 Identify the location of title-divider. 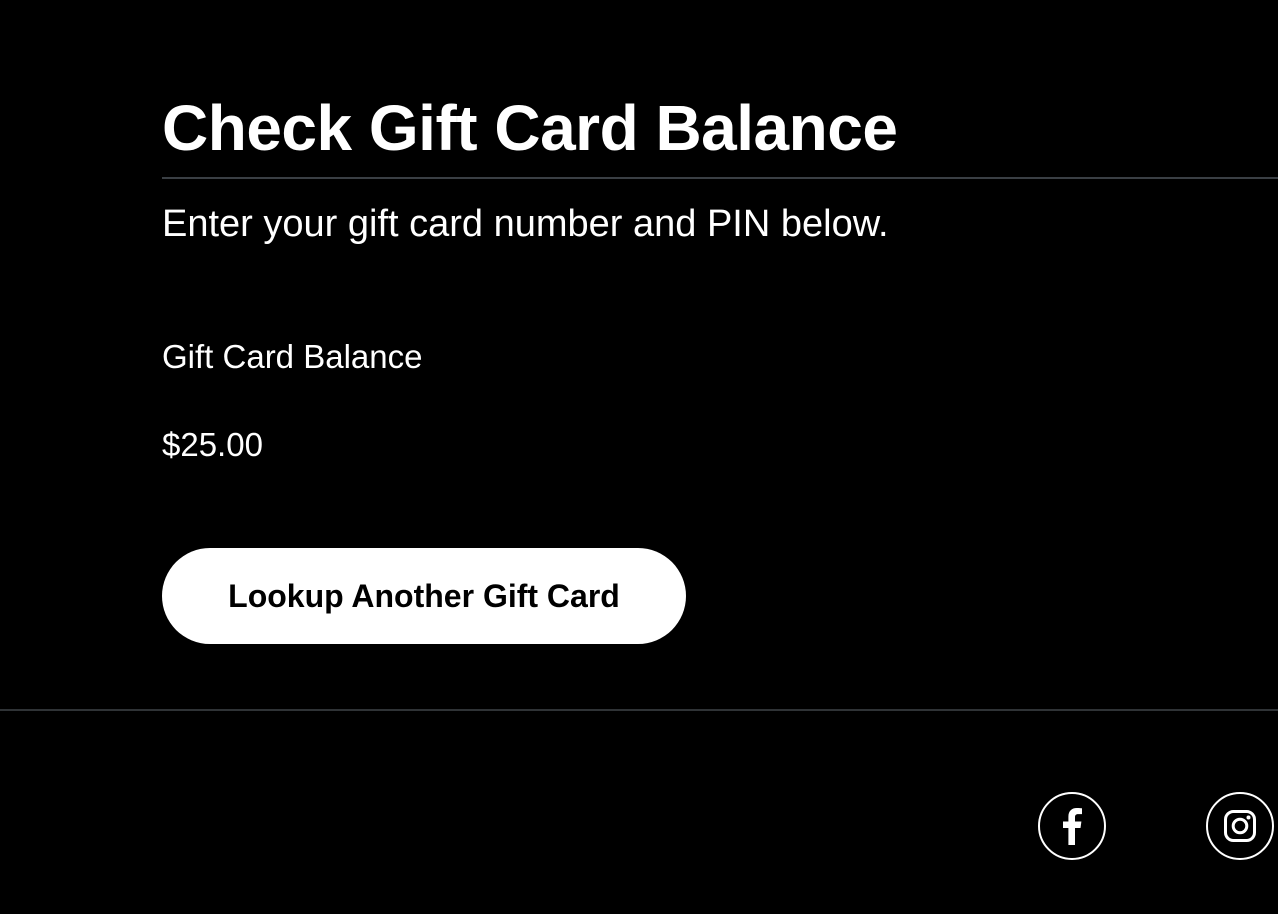
(720, 178).